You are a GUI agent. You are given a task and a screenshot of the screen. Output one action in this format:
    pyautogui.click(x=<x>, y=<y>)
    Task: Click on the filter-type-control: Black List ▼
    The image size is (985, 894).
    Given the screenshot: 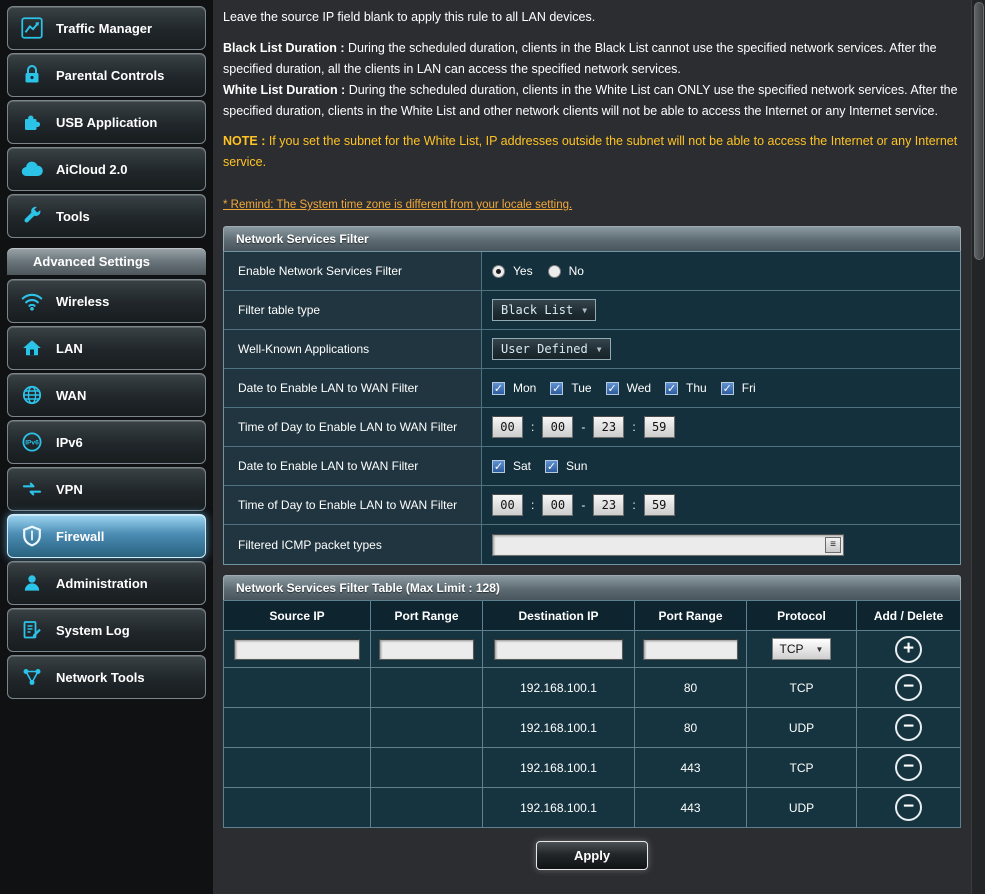 What is the action you would take?
    pyautogui.click(x=721, y=310)
    